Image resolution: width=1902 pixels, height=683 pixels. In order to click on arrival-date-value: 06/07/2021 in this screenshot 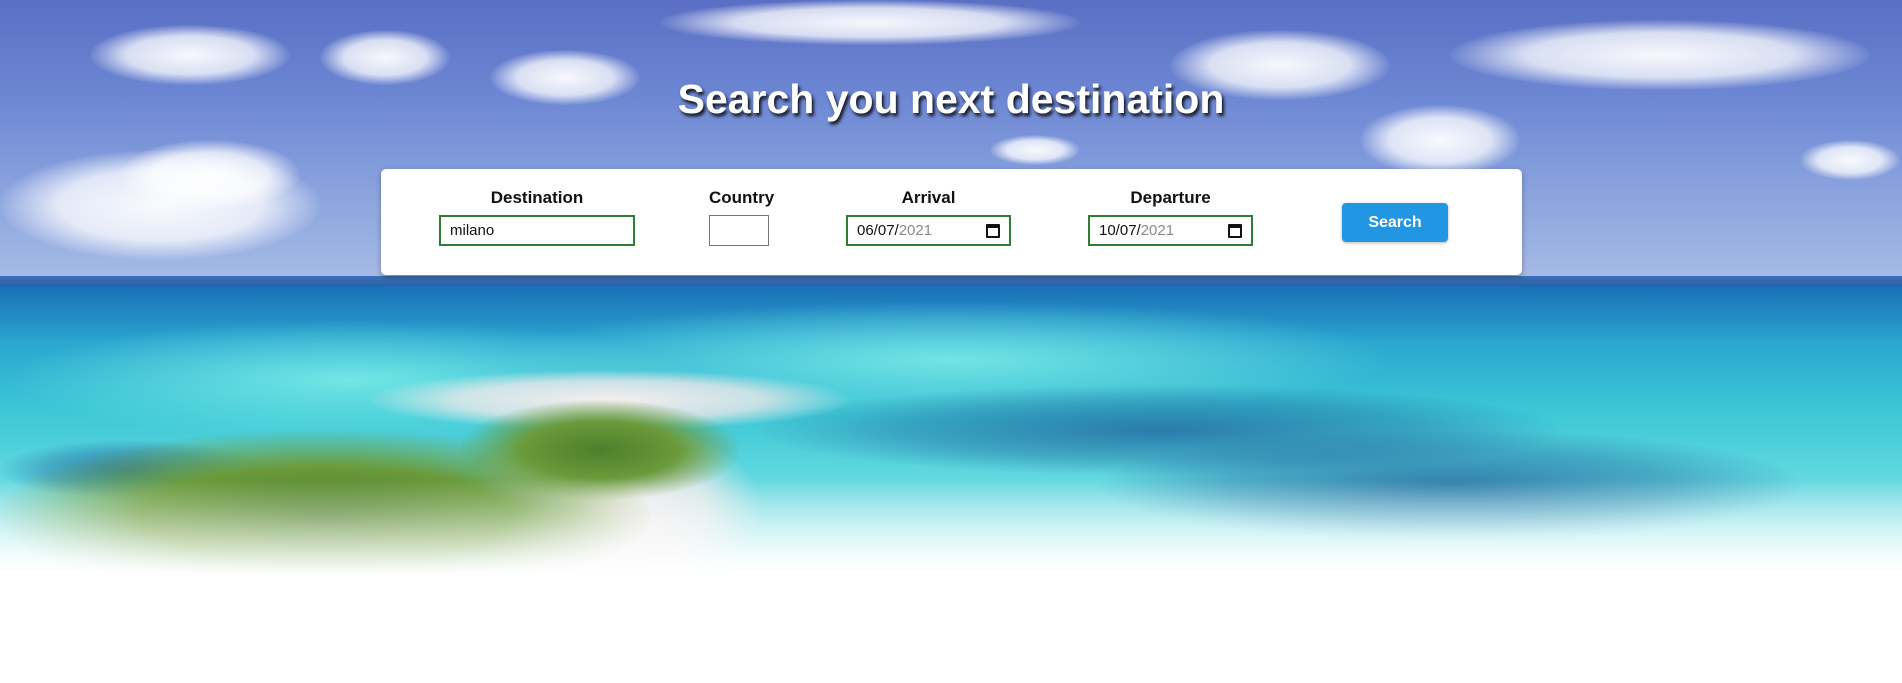, I will do `click(921, 230)`.